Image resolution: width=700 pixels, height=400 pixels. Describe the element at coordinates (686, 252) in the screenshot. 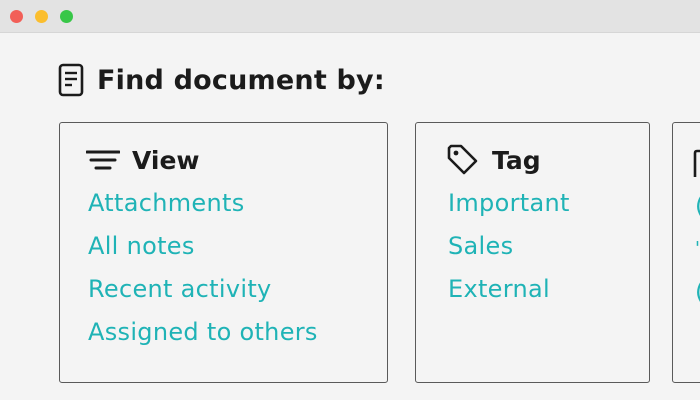

I see `partial-card: ( ' (` at that location.